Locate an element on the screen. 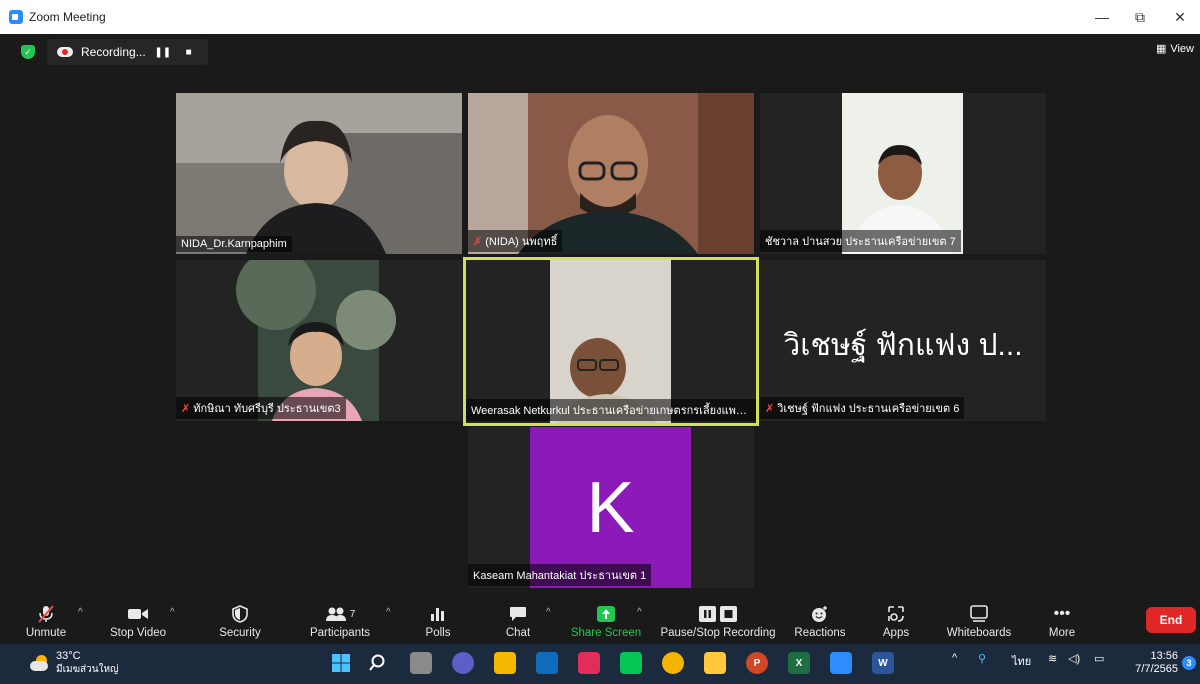 The height and width of the screenshot is (684, 1200). battery-icon: ▭ is located at coordinates (1099, 658).